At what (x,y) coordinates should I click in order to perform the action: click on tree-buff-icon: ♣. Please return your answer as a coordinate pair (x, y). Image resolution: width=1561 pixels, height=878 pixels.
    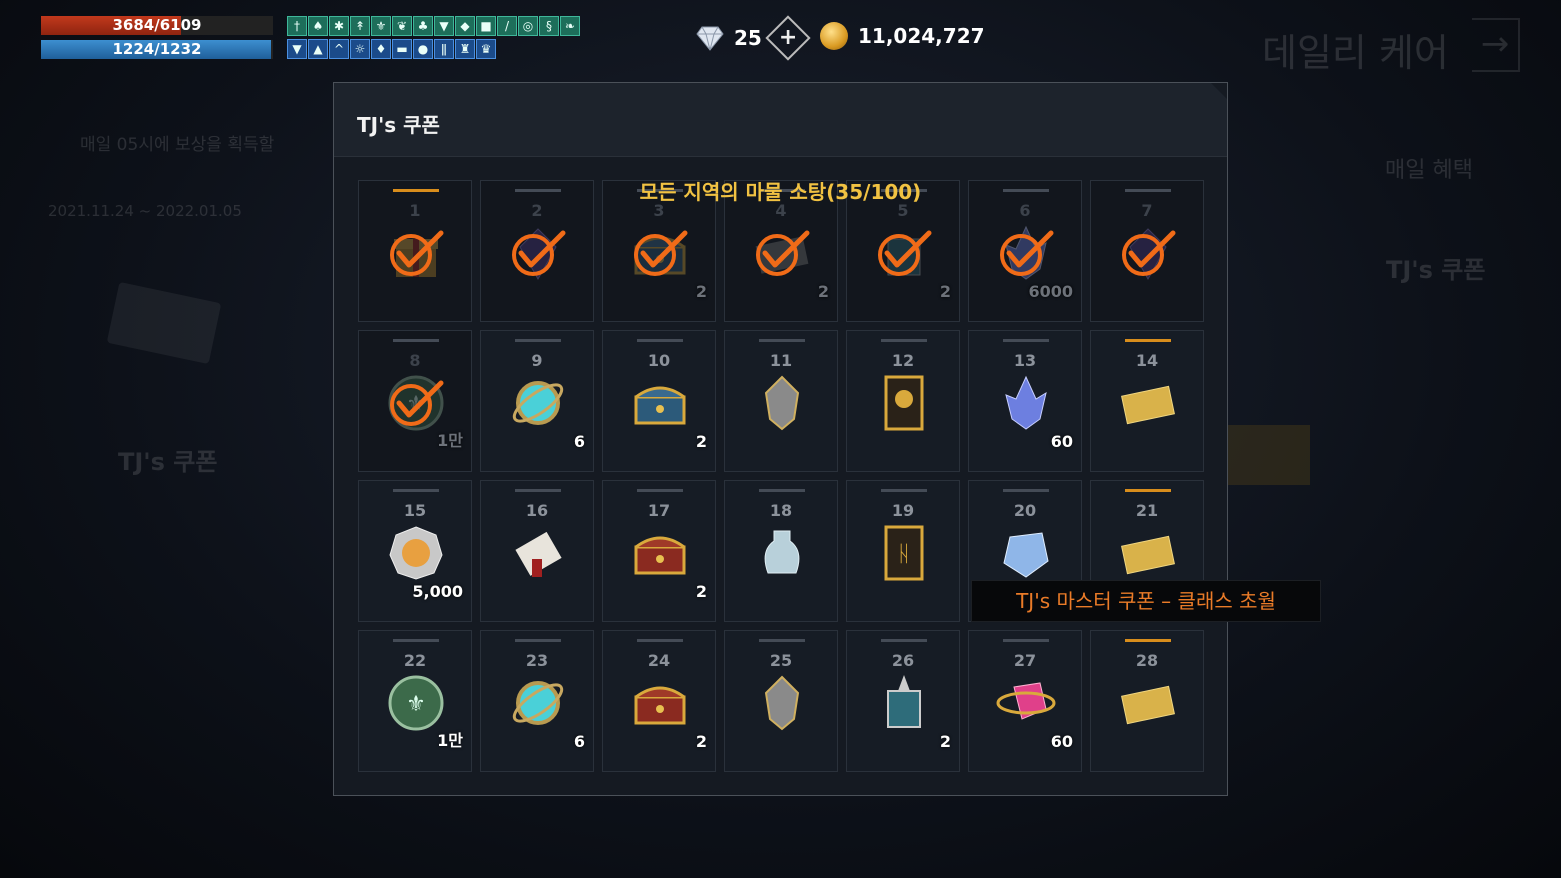
    Looking at the image, I should click on (423, 26).